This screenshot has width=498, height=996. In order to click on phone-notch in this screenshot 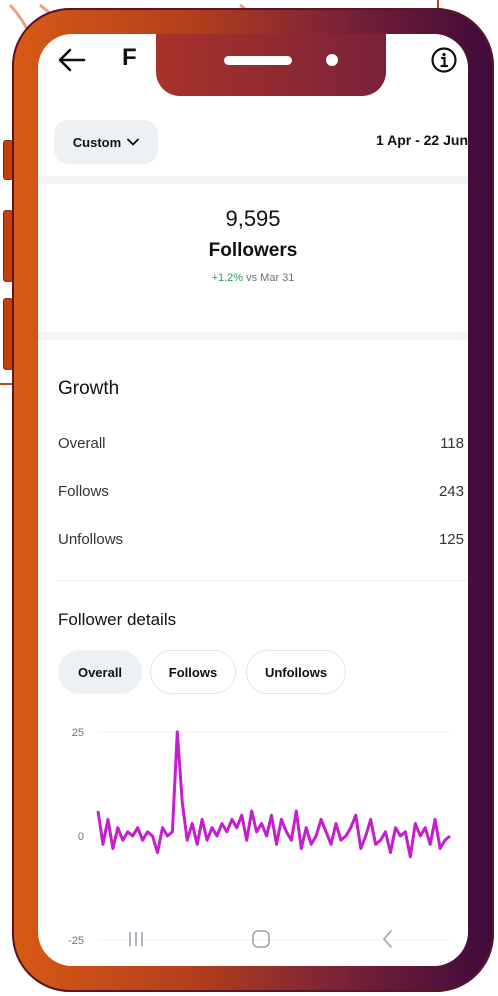, I will do `click(271, 65)`.